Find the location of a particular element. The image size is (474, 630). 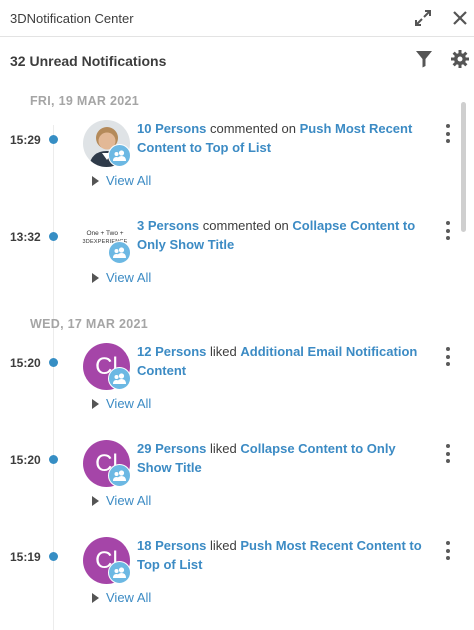

date-header: FRI, 19 MAR 2021 is located at coordinates (85, 101).